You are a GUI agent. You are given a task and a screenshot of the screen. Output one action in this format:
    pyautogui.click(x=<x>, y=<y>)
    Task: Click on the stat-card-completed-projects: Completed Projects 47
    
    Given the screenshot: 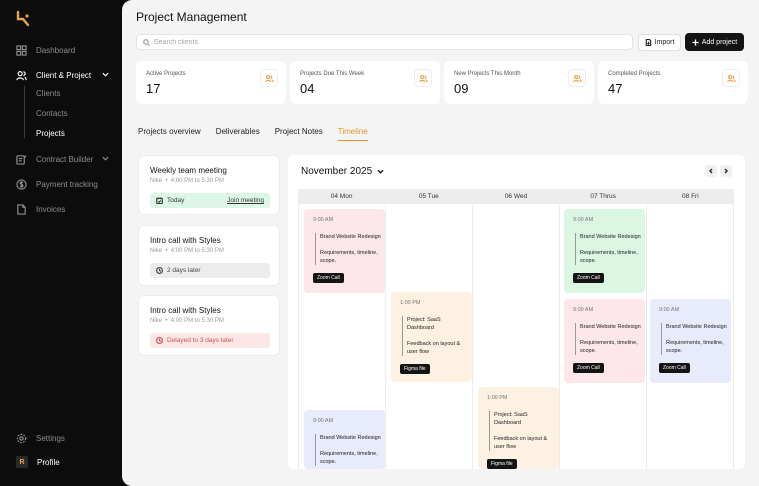 What is the action you would take?
    pyautogui.click(x=673, y=82)
    